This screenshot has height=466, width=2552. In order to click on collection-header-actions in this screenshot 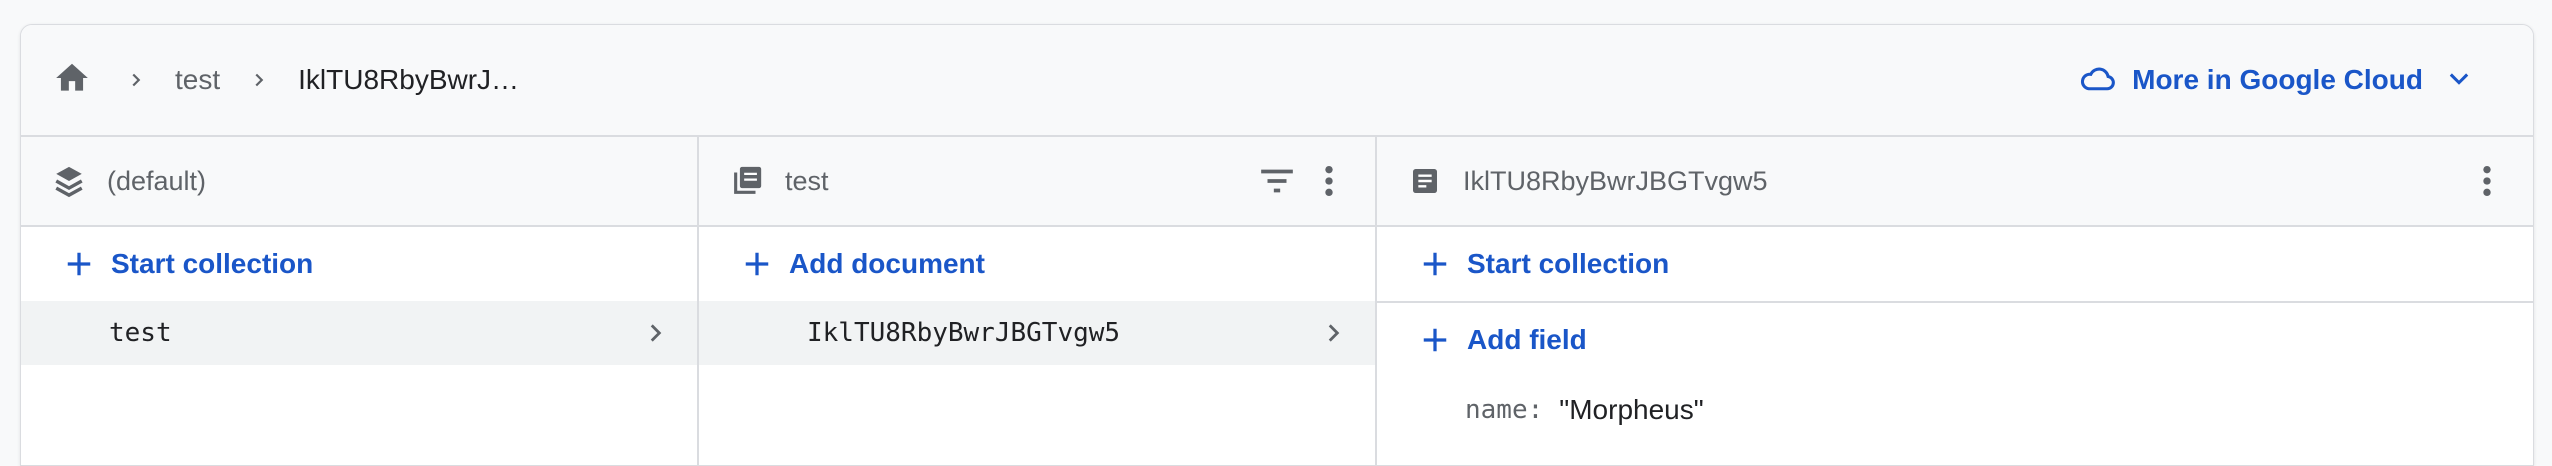, I will do `click(1303, 181)`.